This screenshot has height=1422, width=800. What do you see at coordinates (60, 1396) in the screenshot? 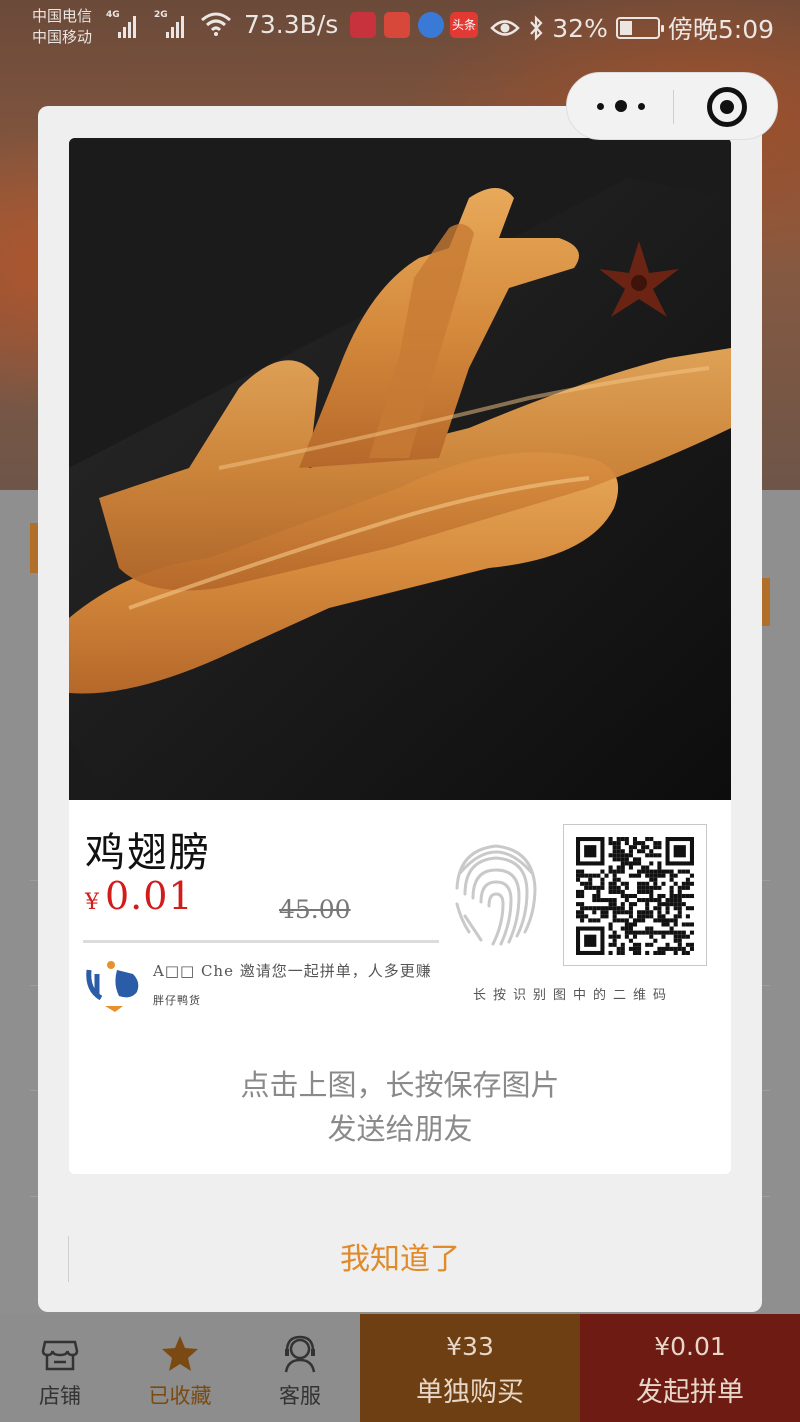
I see `store-label: 店铺` at bounding box center [60, 1396].